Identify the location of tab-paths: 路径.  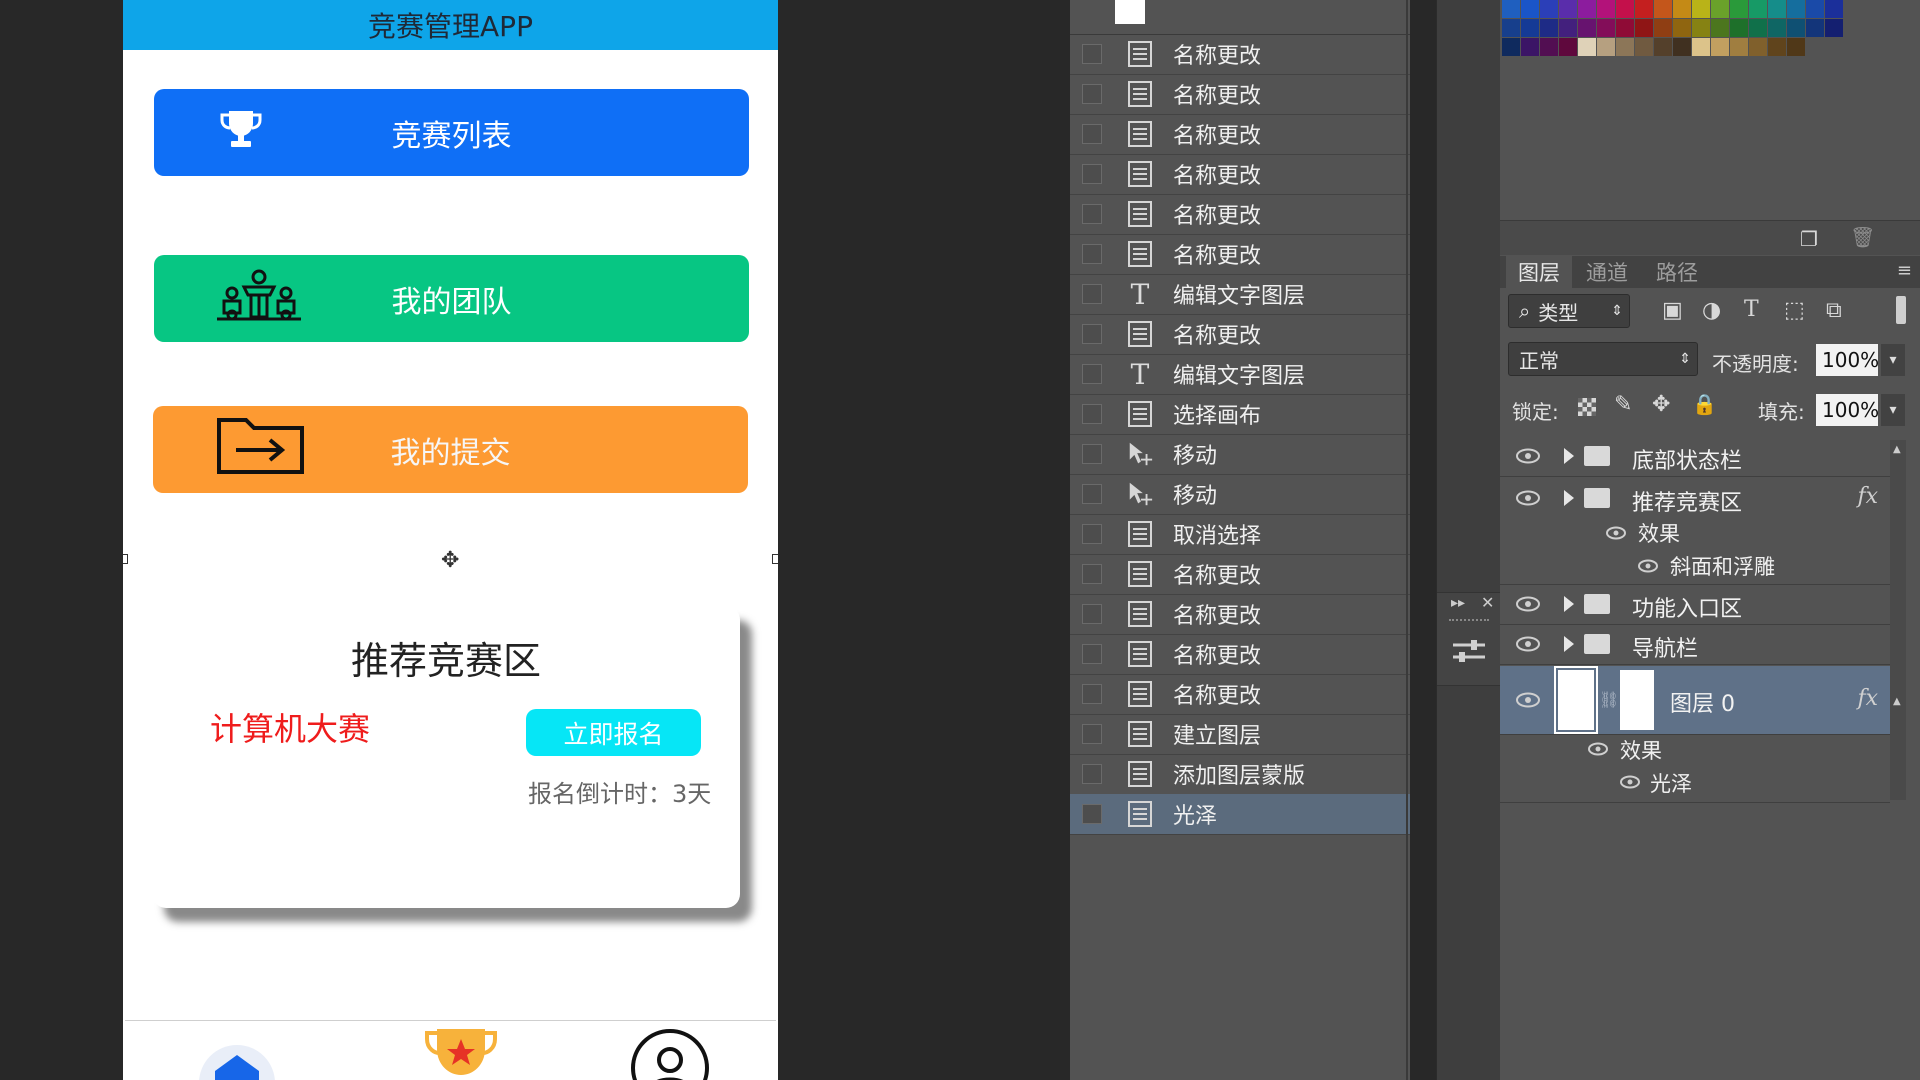
(1677, 272).